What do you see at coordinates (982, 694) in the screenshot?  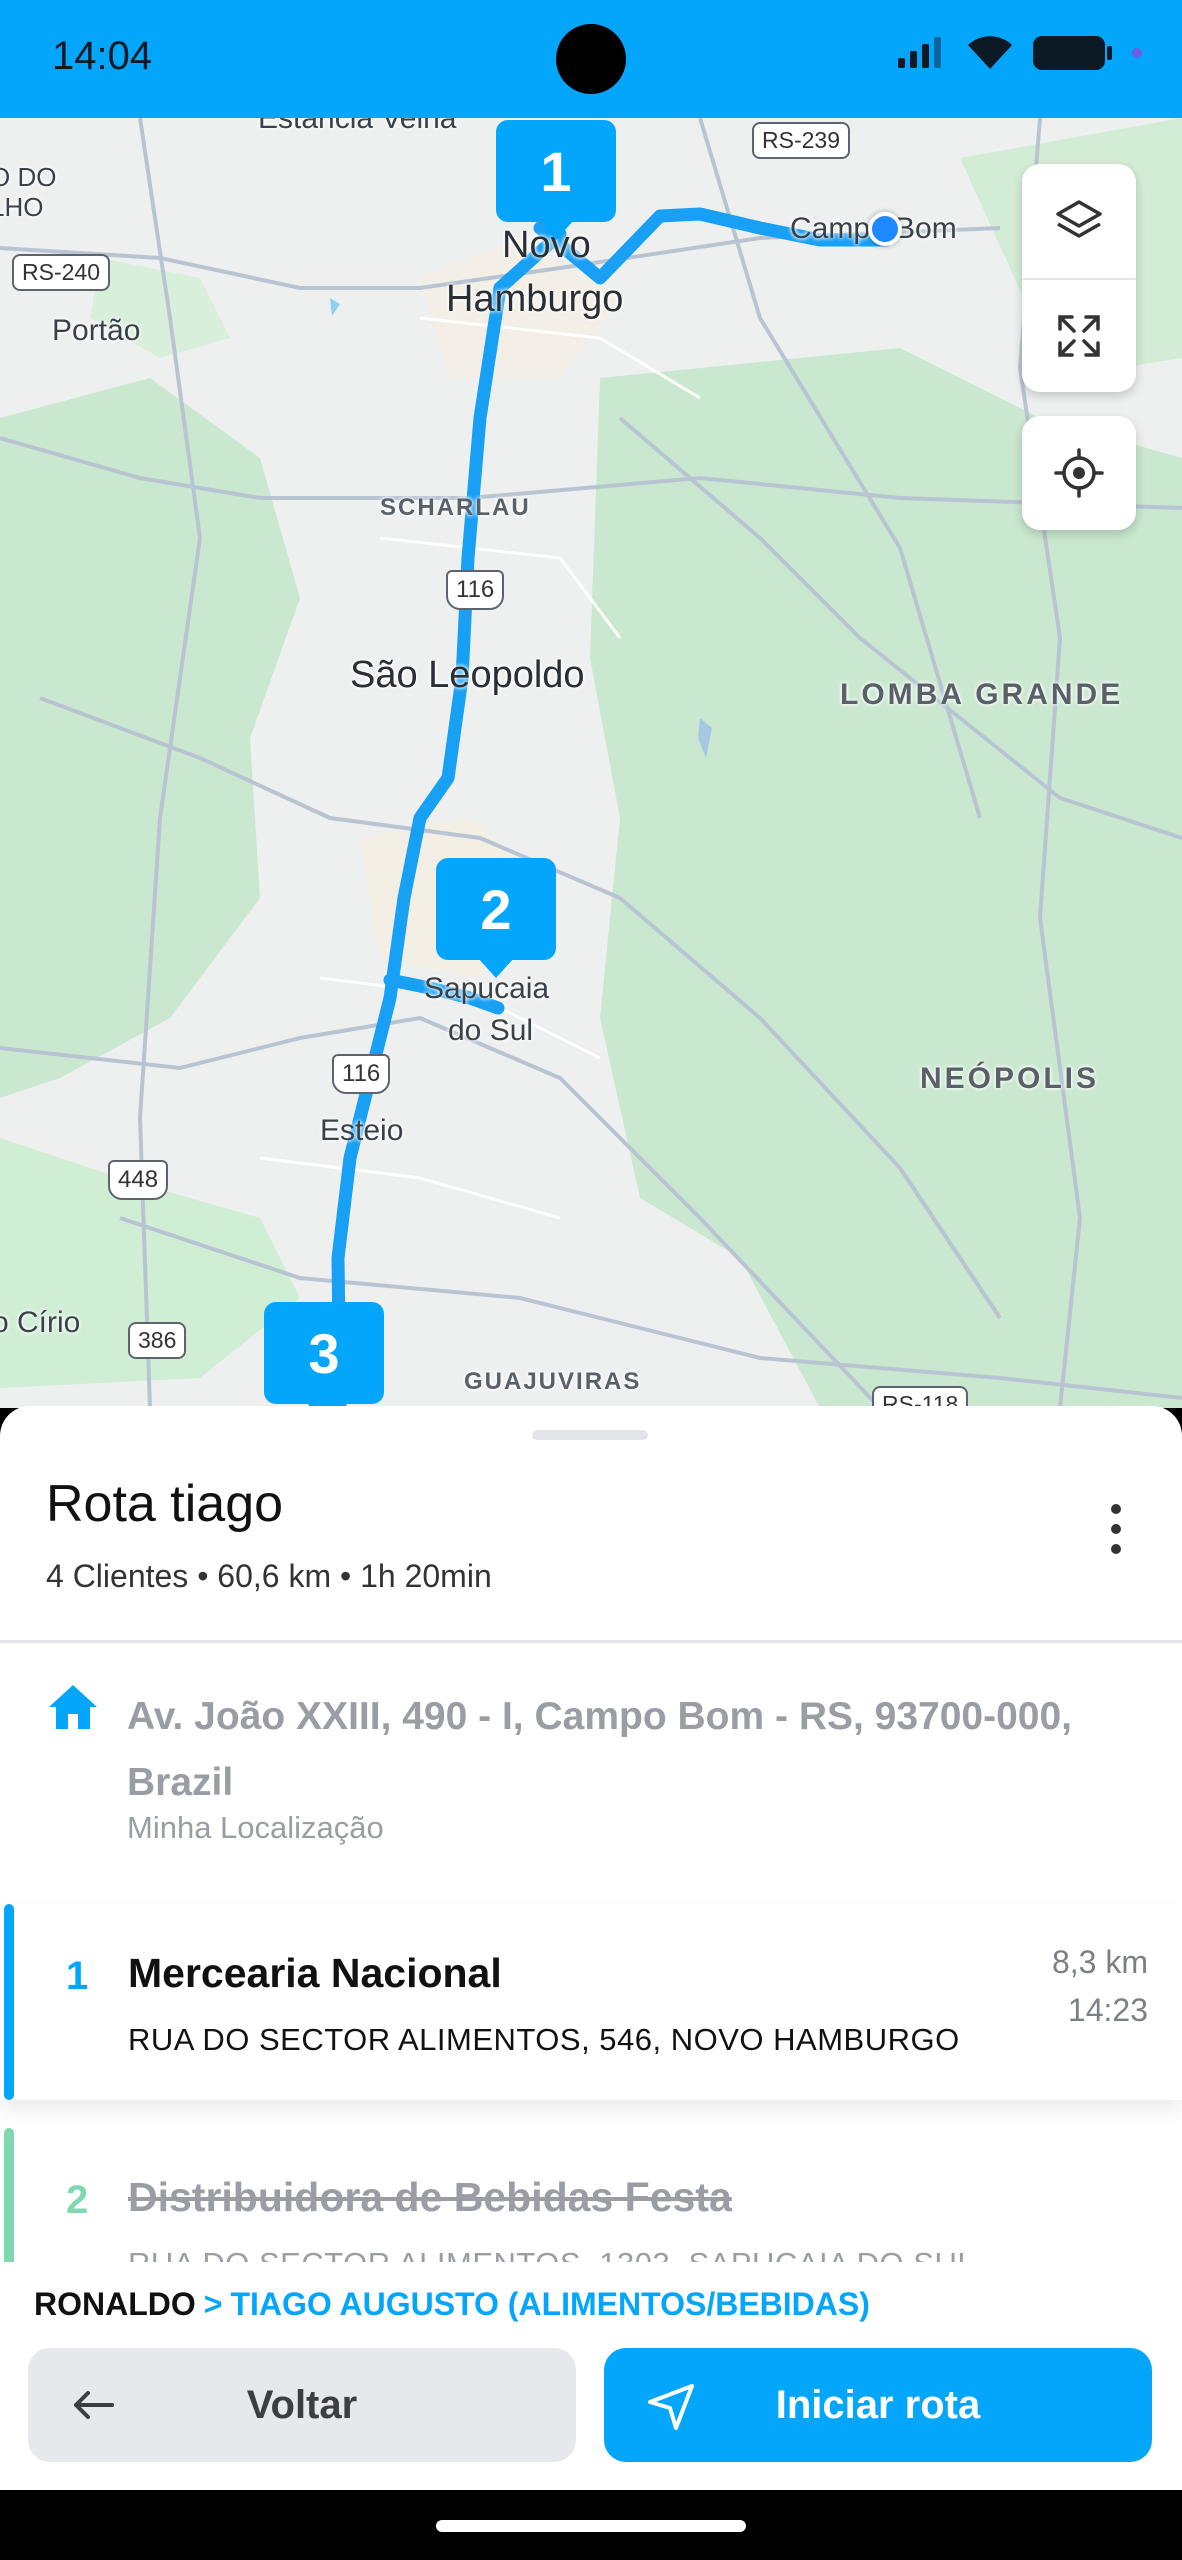 I see `map-label-lomba-grande: LOMBA GRANDE` at bounding box center [982, 694].